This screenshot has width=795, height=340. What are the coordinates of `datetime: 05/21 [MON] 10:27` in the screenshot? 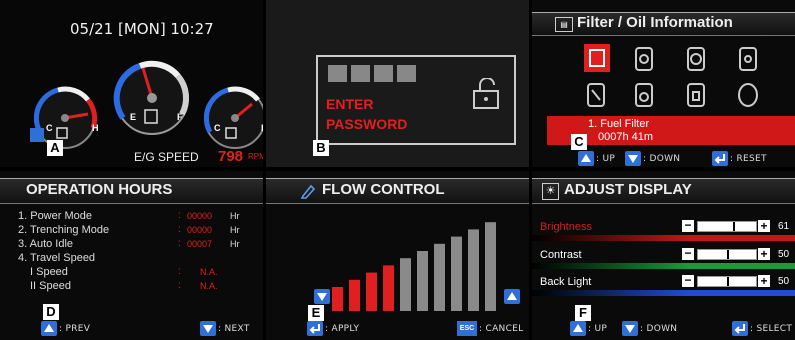 It's located at (142, 29).